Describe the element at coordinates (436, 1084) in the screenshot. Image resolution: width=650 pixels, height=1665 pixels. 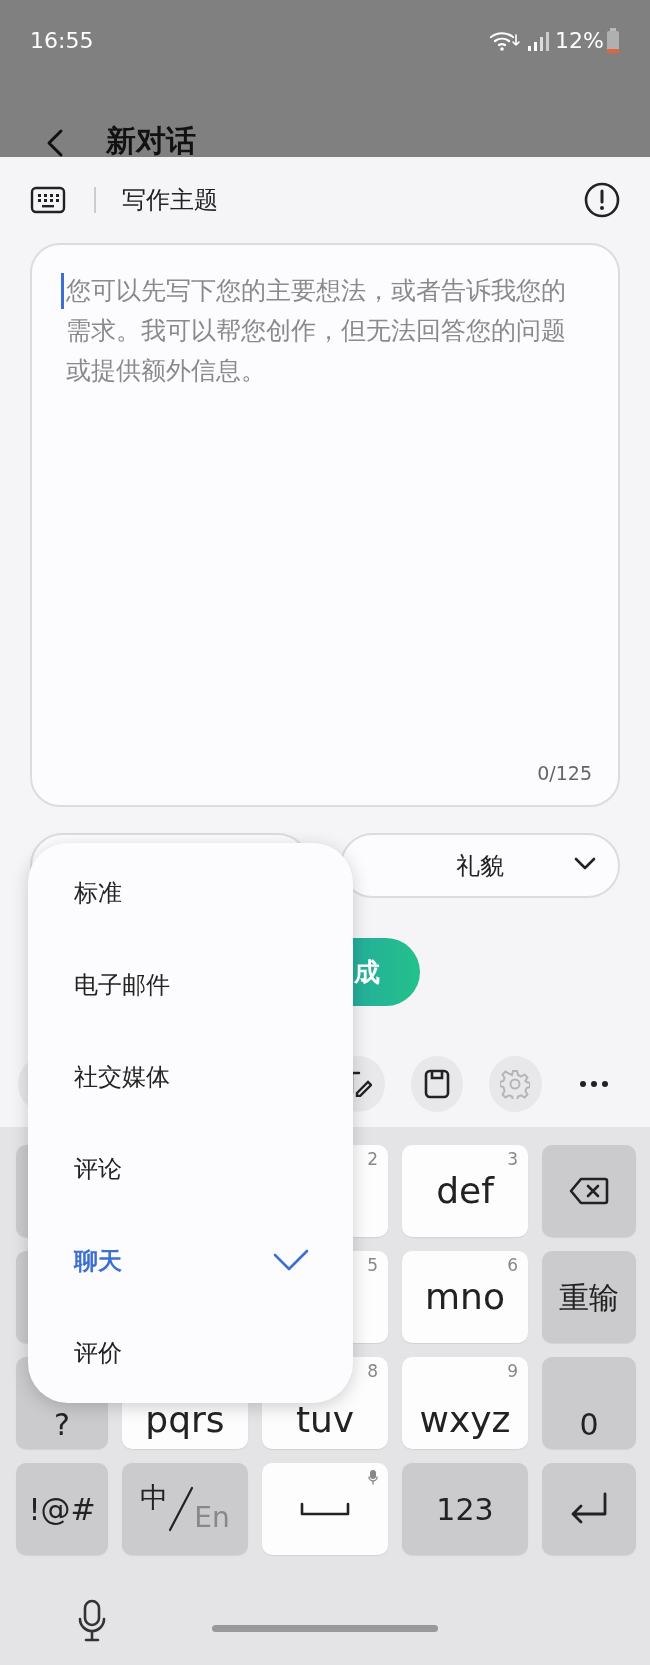
I see `save-icon` at that location.